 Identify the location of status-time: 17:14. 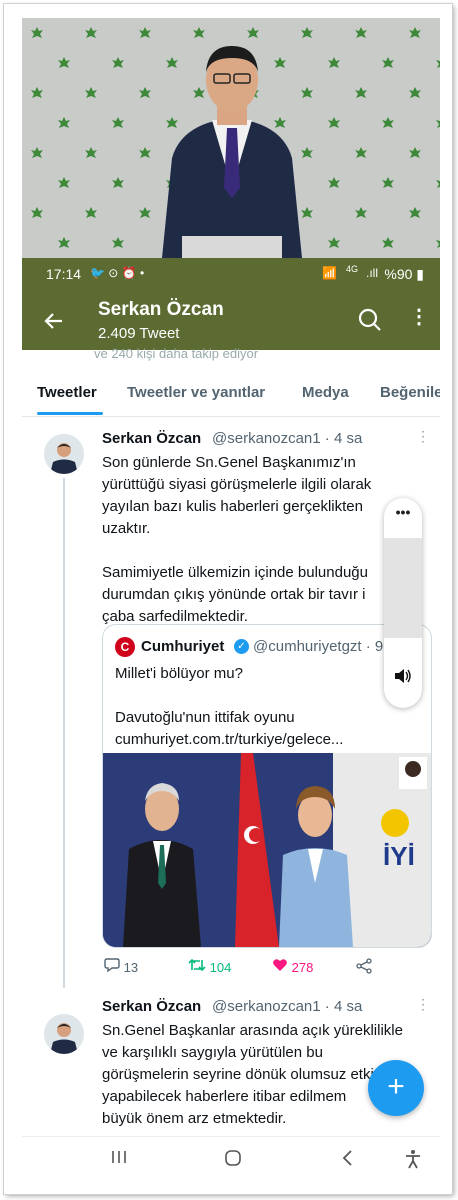
(64, 274).